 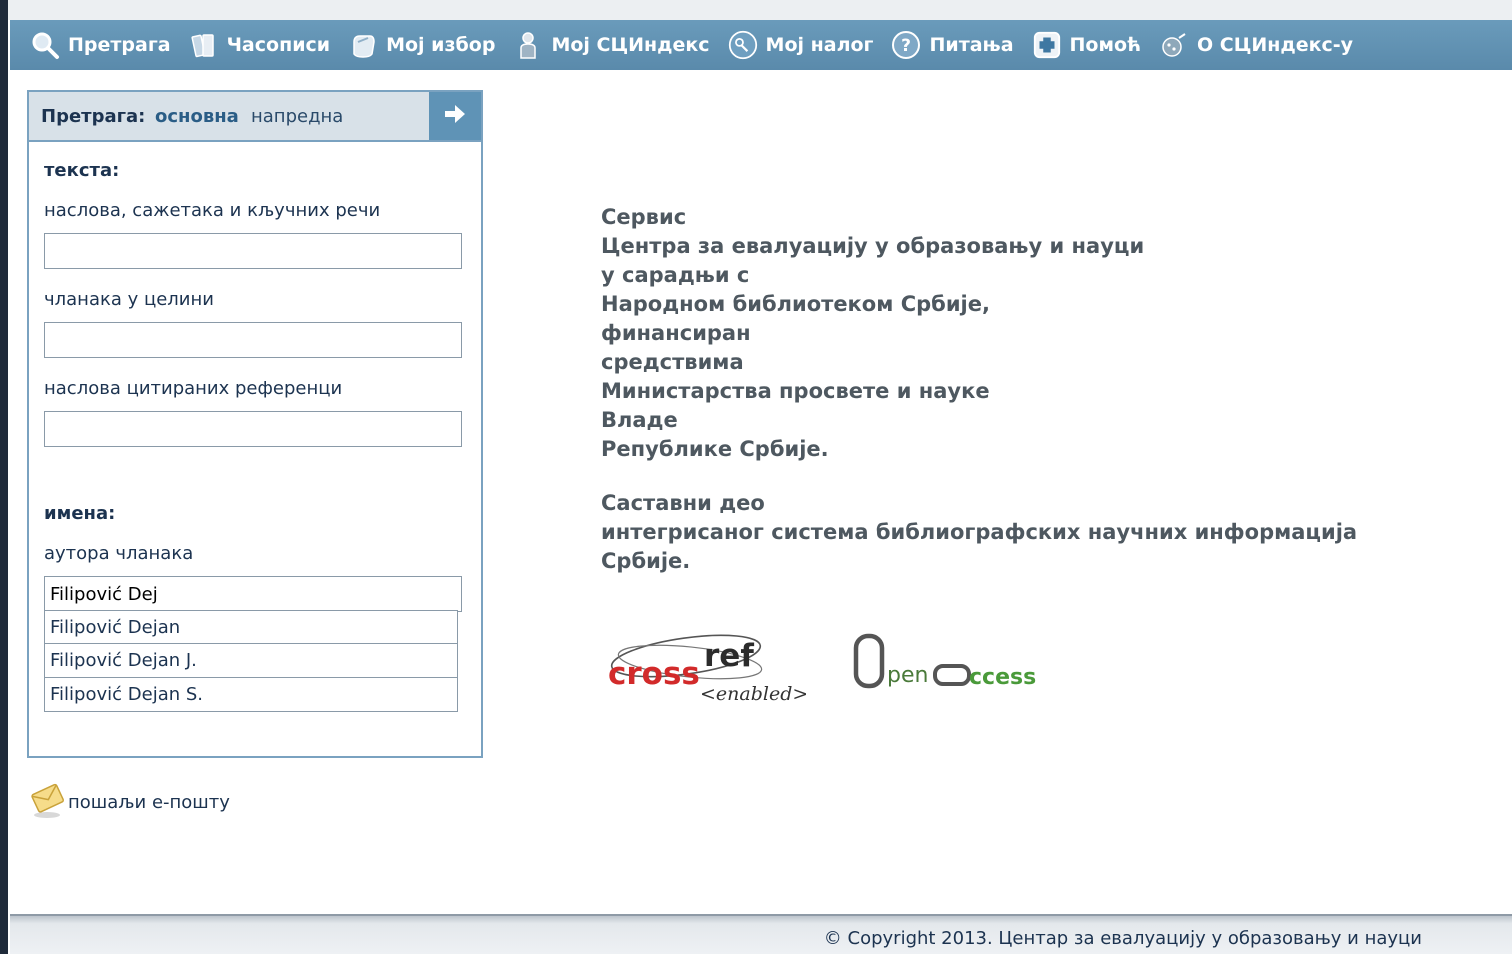 I want to click on fulltext-input, so click(x=253, y=340).